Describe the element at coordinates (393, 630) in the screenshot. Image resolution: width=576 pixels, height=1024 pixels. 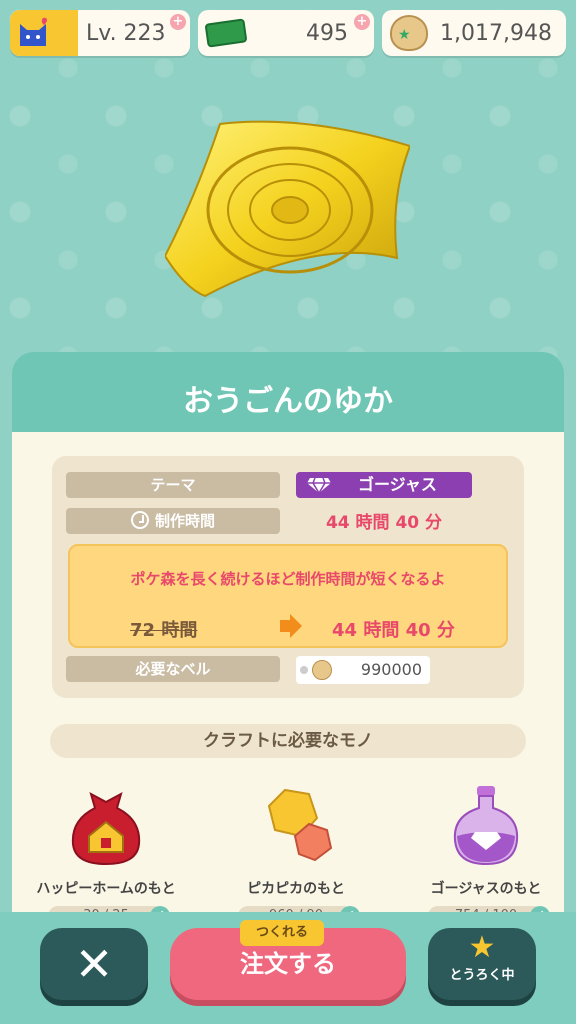
I see `reduced-time: 44 時間 40 分` at that location.